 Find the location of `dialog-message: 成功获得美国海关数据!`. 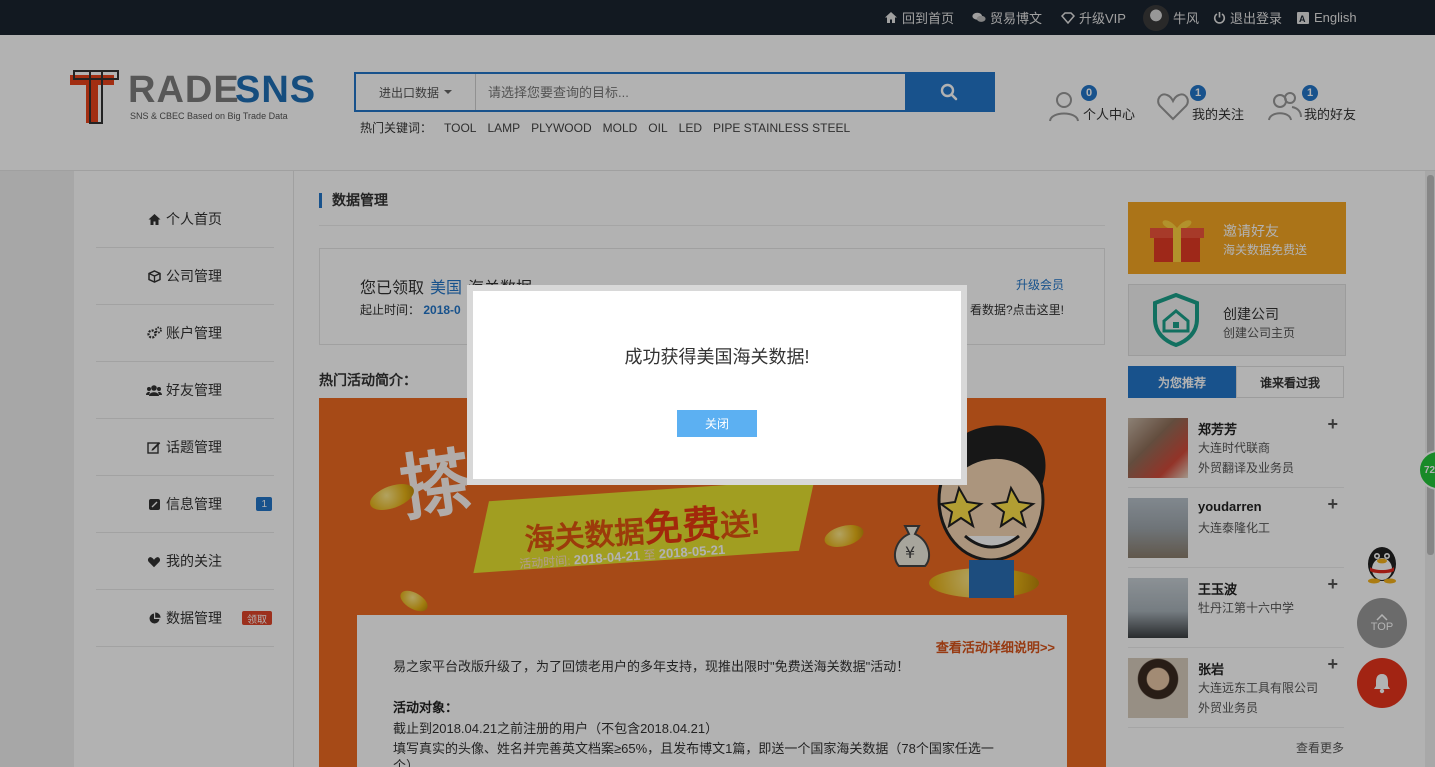

dialog-message: 成功获得美国海关数据! is located at coordinates (717, 357).